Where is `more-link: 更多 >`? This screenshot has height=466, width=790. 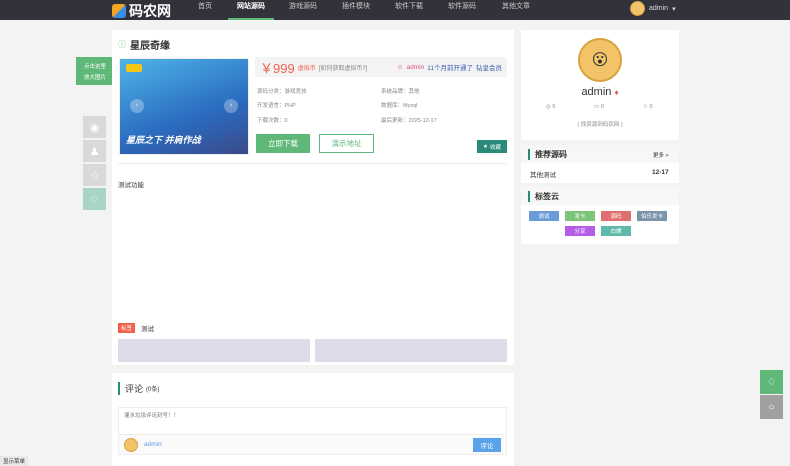 more-link: 更多 > is located at coordinates (661, 155).